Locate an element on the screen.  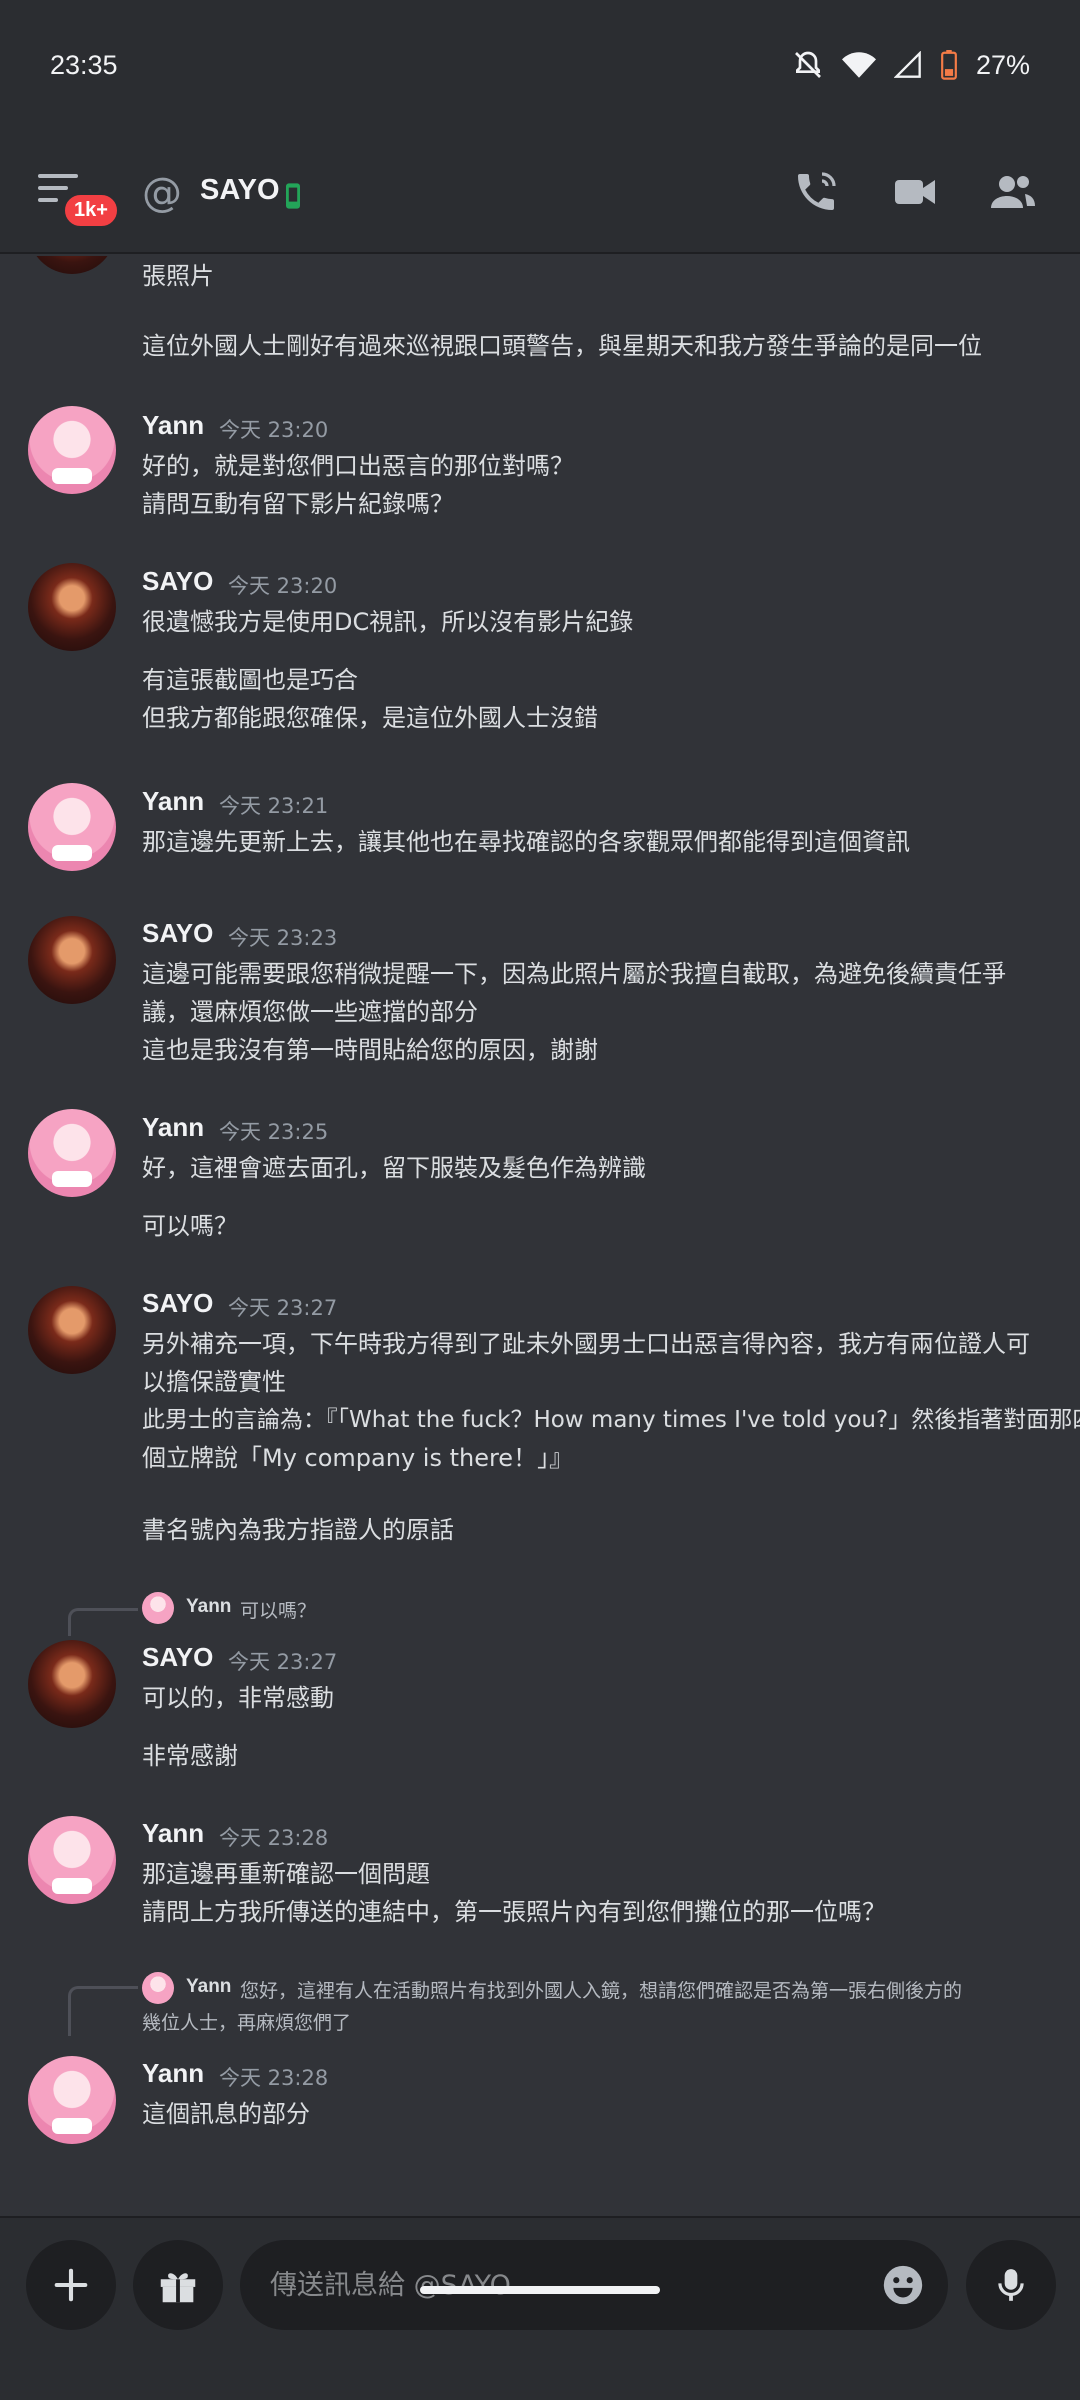
message-line: 那這邊再重新確認一個問題 is located at coordinates (286, 1874).